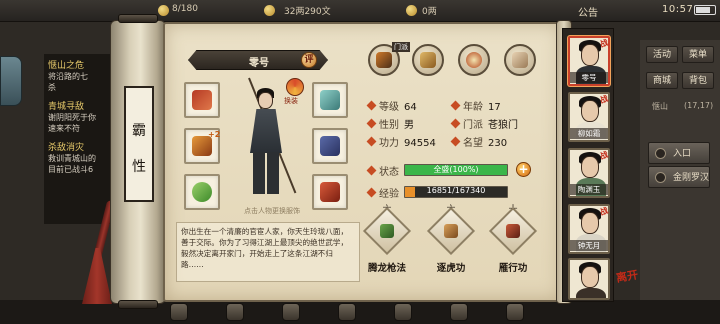  I want to click on status-bar-text: 全盛(100%), so click(456, 169).